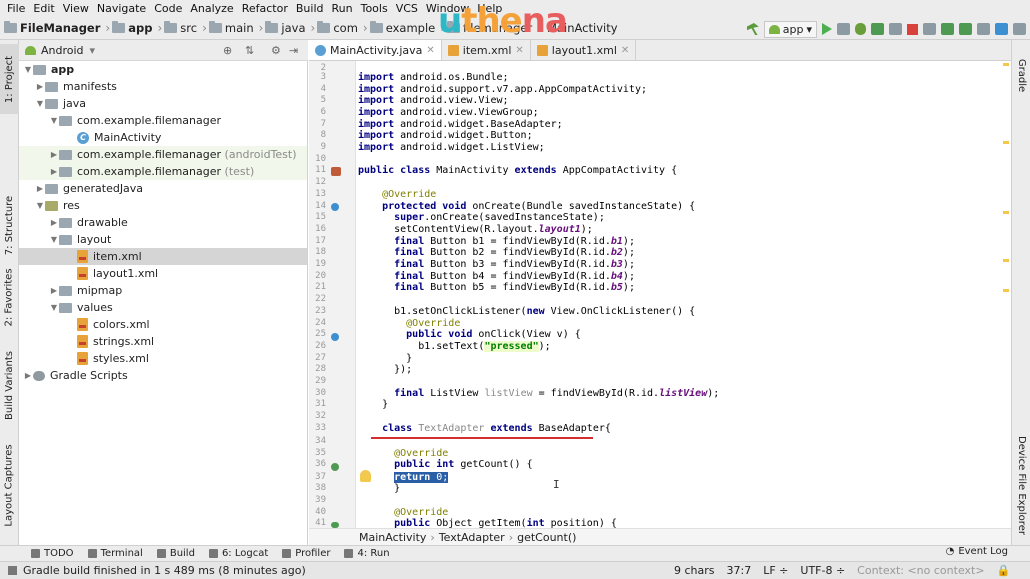 This screenshot has width=1030, height=579. Describe the element at coordinates (249, 50) in the screenshot. I see `collapse-all-icon: ⇅` at that location.